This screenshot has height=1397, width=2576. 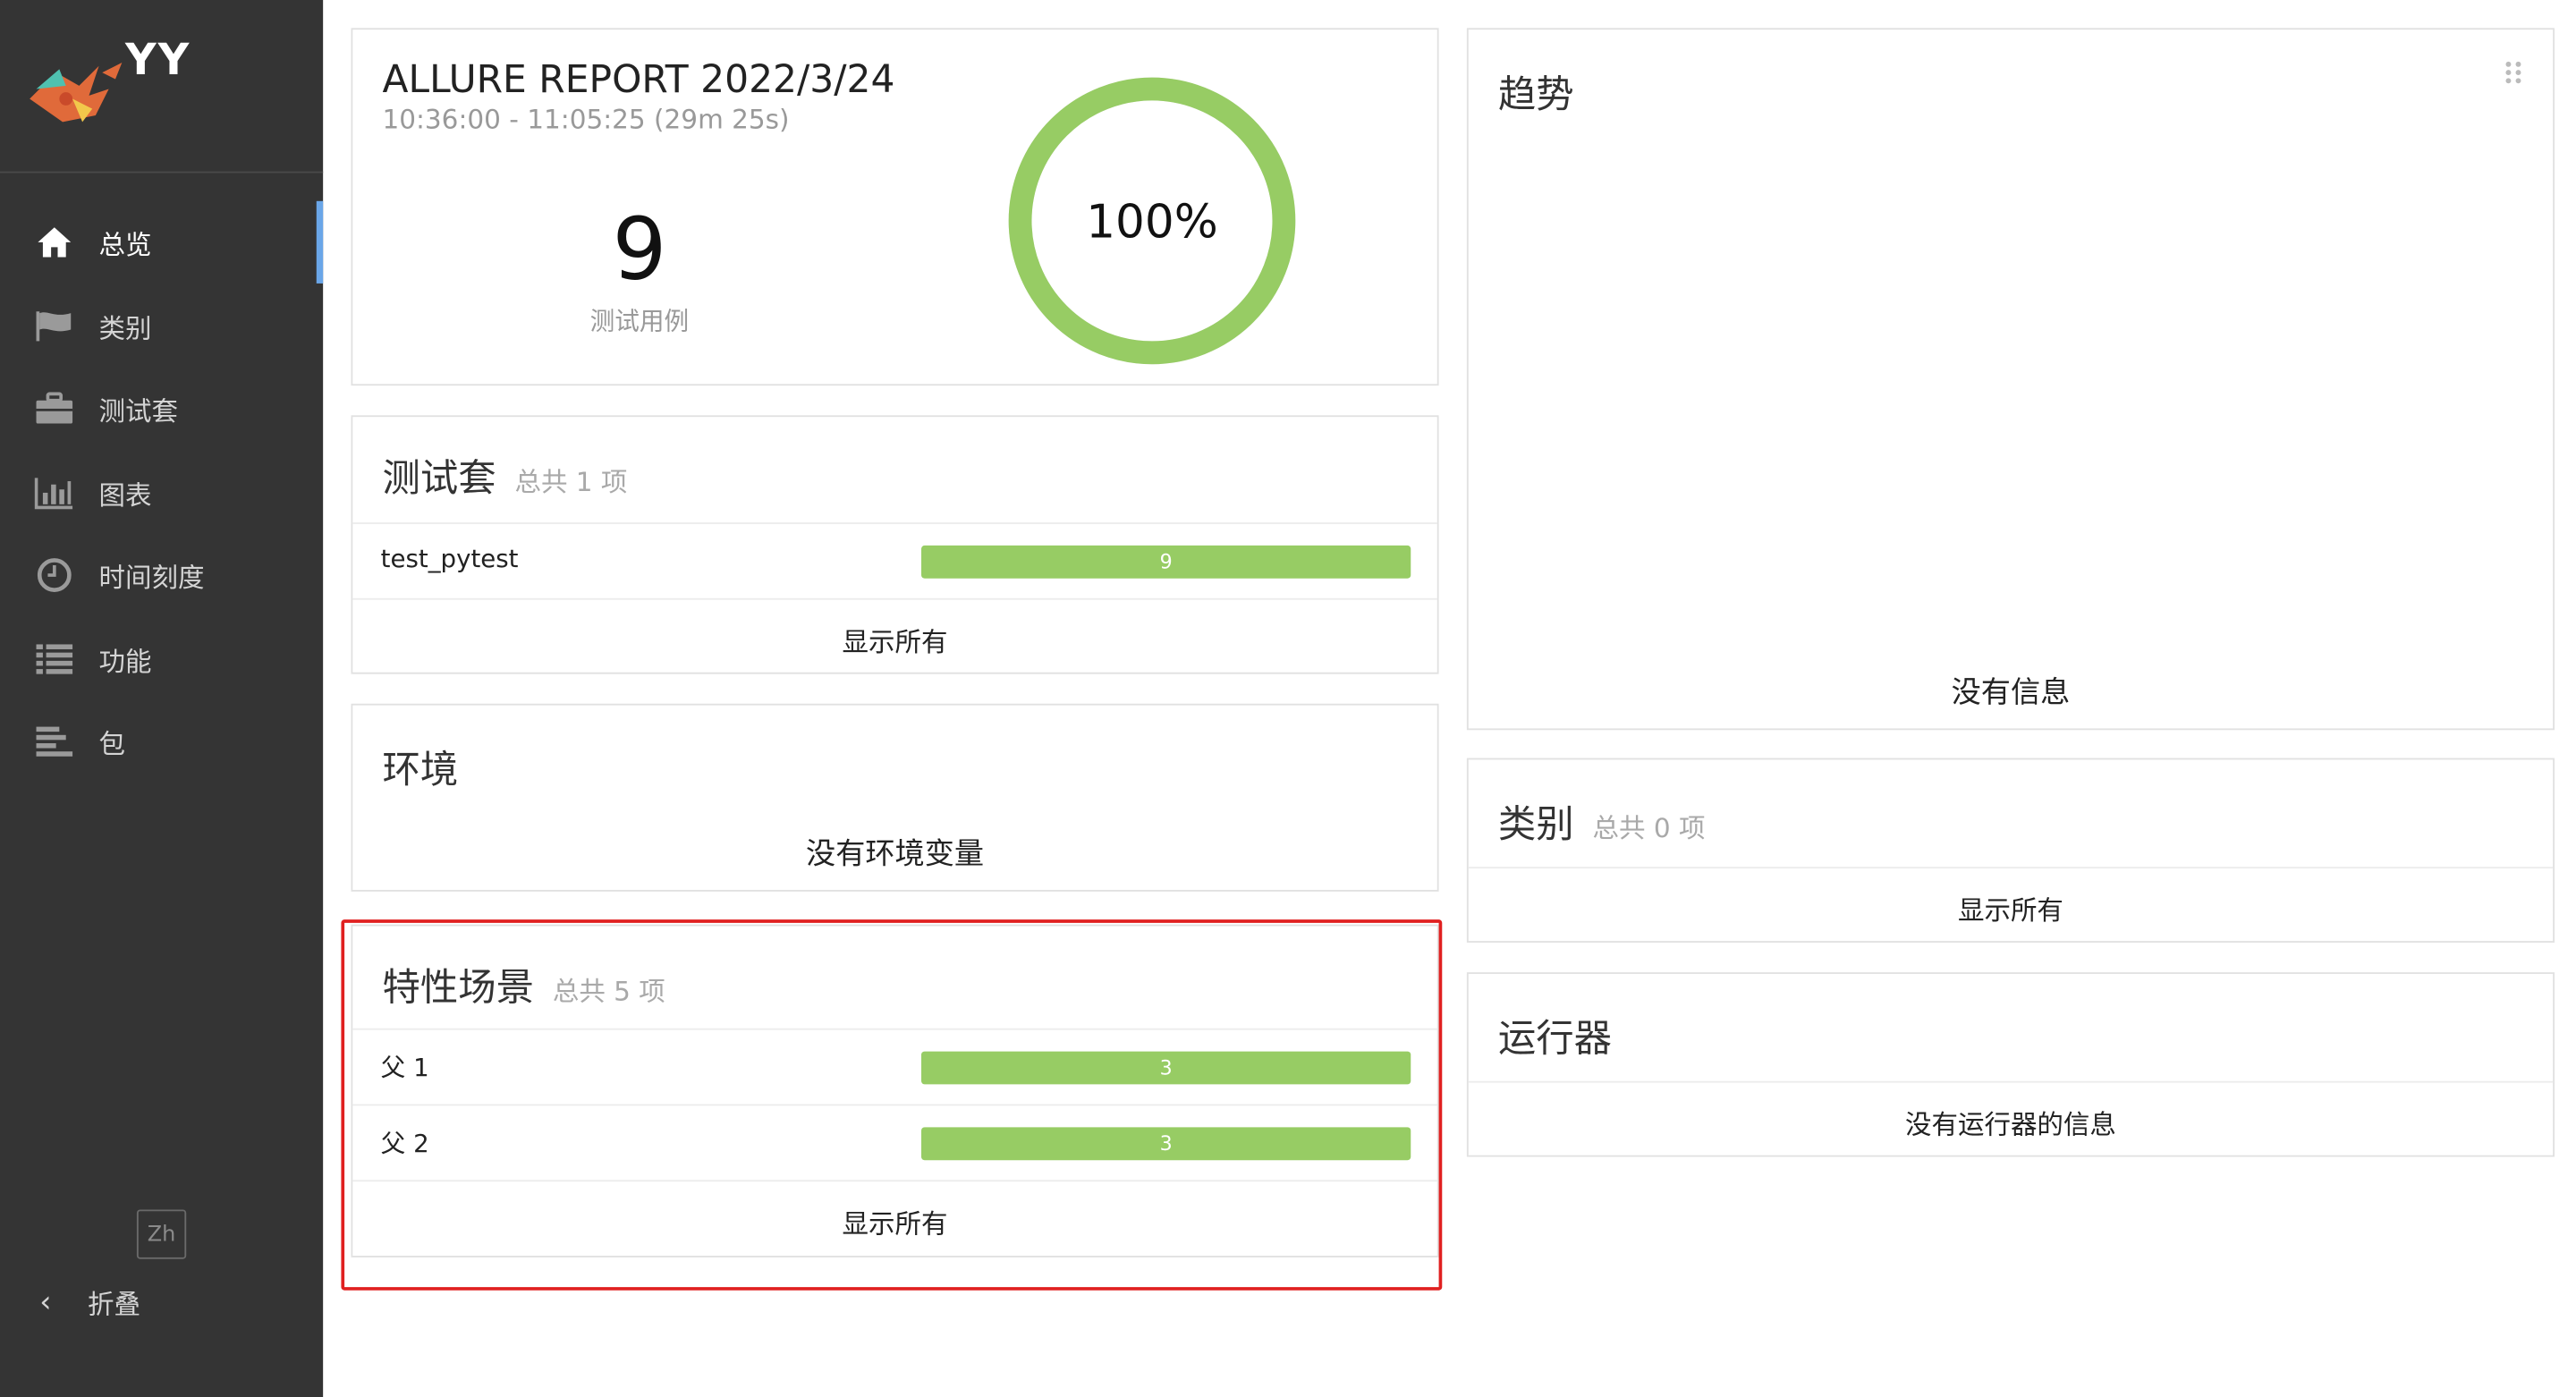 I want to click on align-left-icon, so click(x=54, y=742).